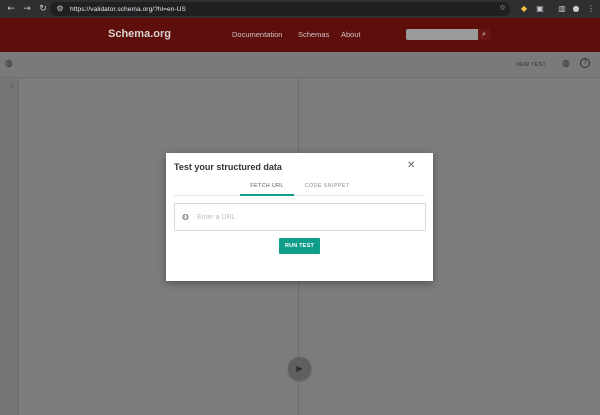 This screenshot has width=600, height=415. Describe the element at coordinates (484, 34) in the screenshot. I see `search-icon: ⌕` at that location.